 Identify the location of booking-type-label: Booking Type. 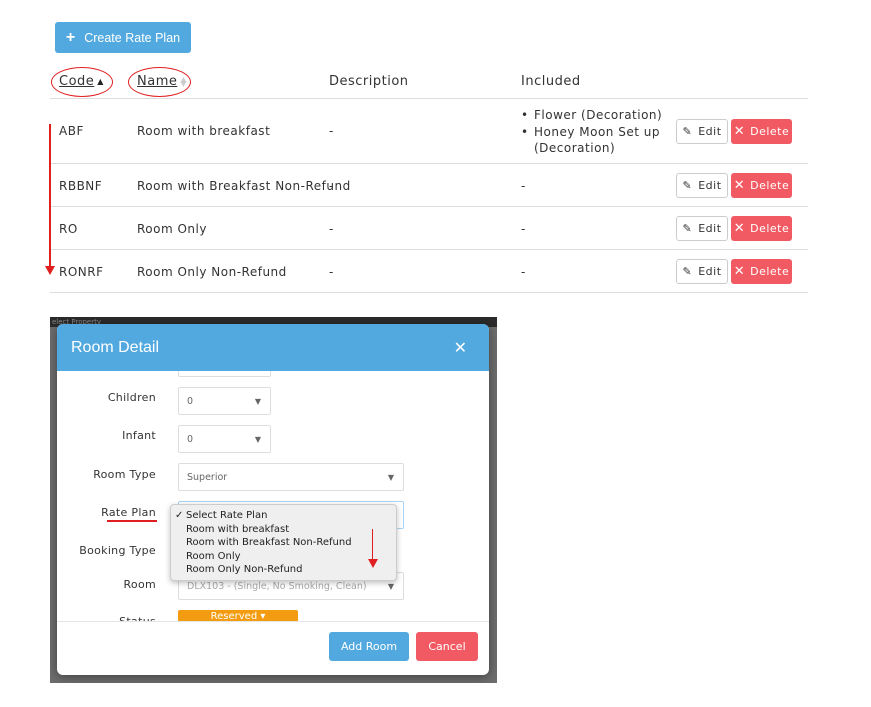
(117, 550).